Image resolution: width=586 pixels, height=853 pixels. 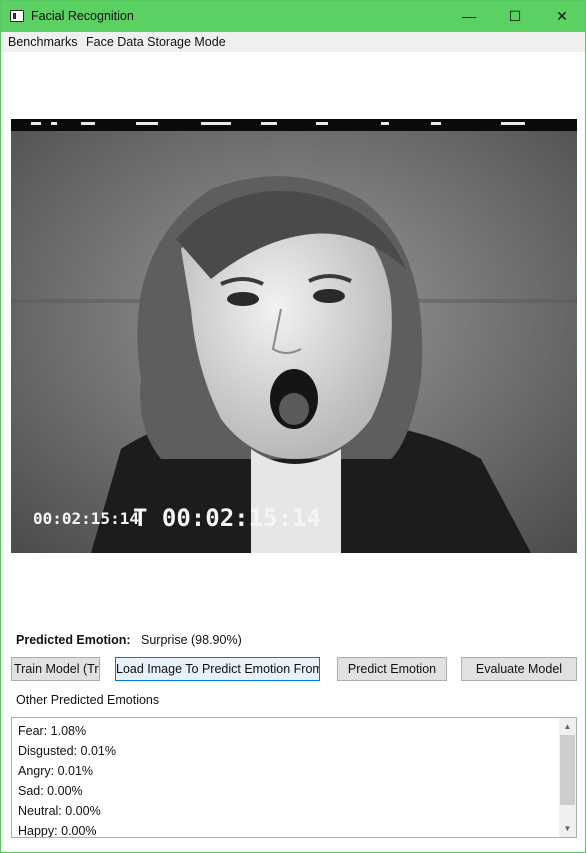 What do you see at coordinates (156, 42) in the screenshot?
I see `menu-face-data-storage-mode: Face Data Storage Mode` at bounding box center [156, 42].